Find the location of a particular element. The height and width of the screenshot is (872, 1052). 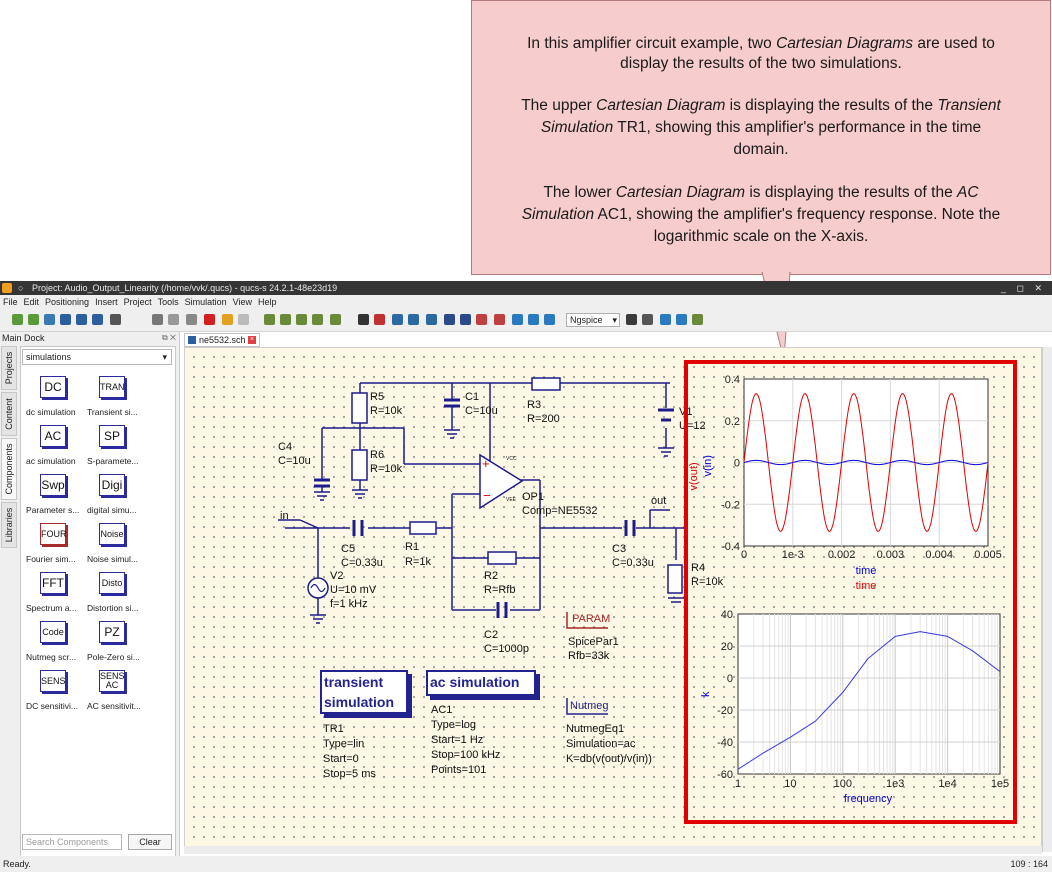

status-text: Ready. is located at coordinates (17, 864).